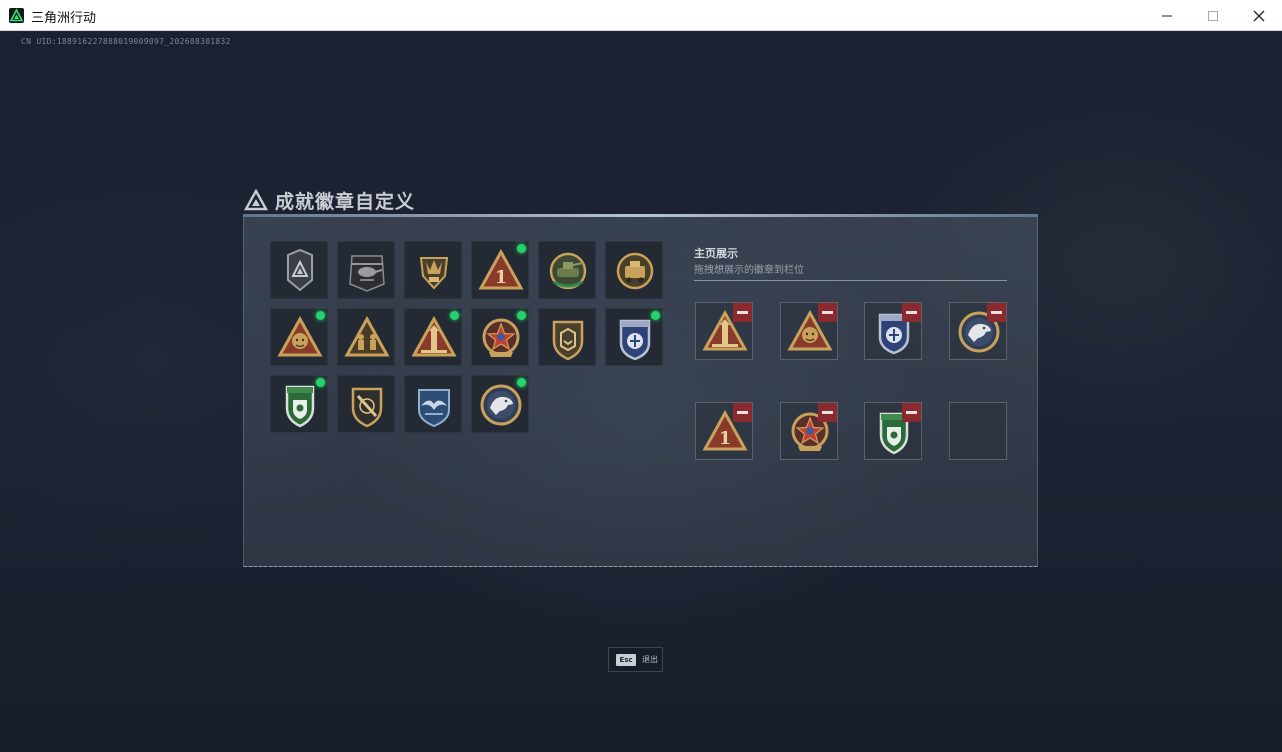 Image resolution: width=1282 pixels, height=752 pixels. I want to click on panel-title: 成就徽章自定义, so click(345, 201).